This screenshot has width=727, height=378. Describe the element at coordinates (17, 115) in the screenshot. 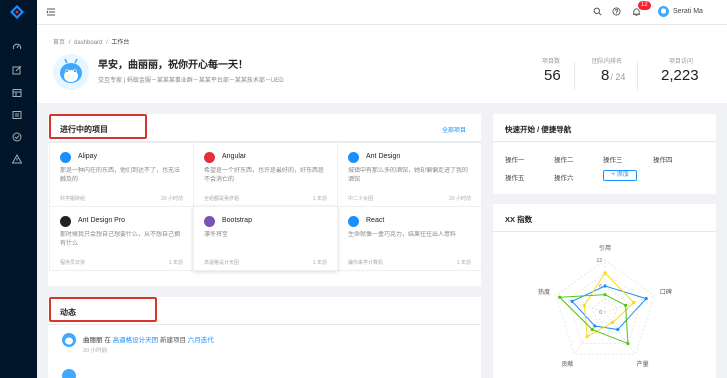

I see `profile-icon` at that location.